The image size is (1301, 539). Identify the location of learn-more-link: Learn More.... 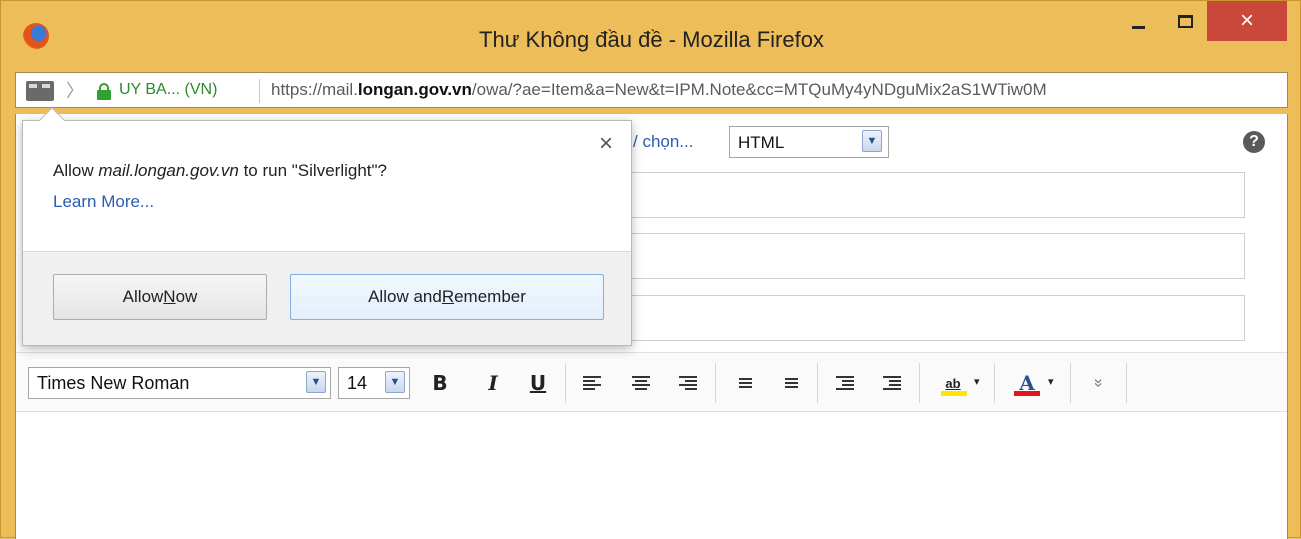
(103, 202).